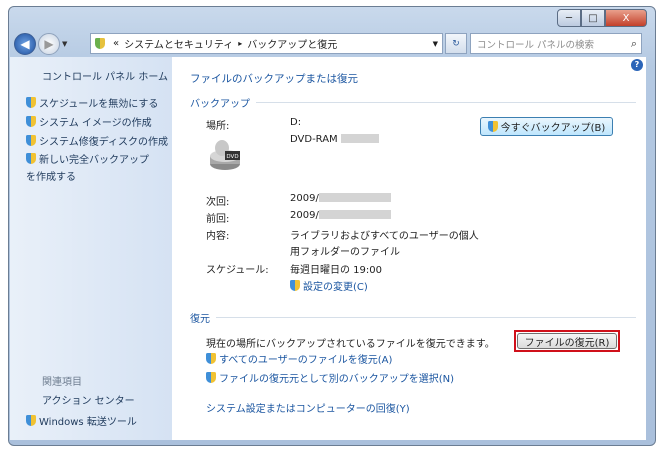 The height and width of the screenshot is (450, 664). I want to click on location-value: D:, so click(296, 122).